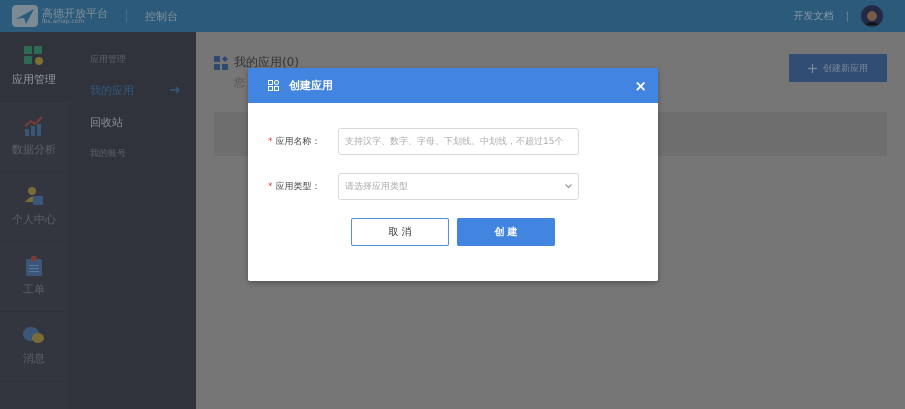 Image resolution: width=905 pixels, height=409 pixels. What do you see at coordinates (75, 13) in the screenshot?
I see `logo-title: 高德开放平台` at bounding box center [75, 13].